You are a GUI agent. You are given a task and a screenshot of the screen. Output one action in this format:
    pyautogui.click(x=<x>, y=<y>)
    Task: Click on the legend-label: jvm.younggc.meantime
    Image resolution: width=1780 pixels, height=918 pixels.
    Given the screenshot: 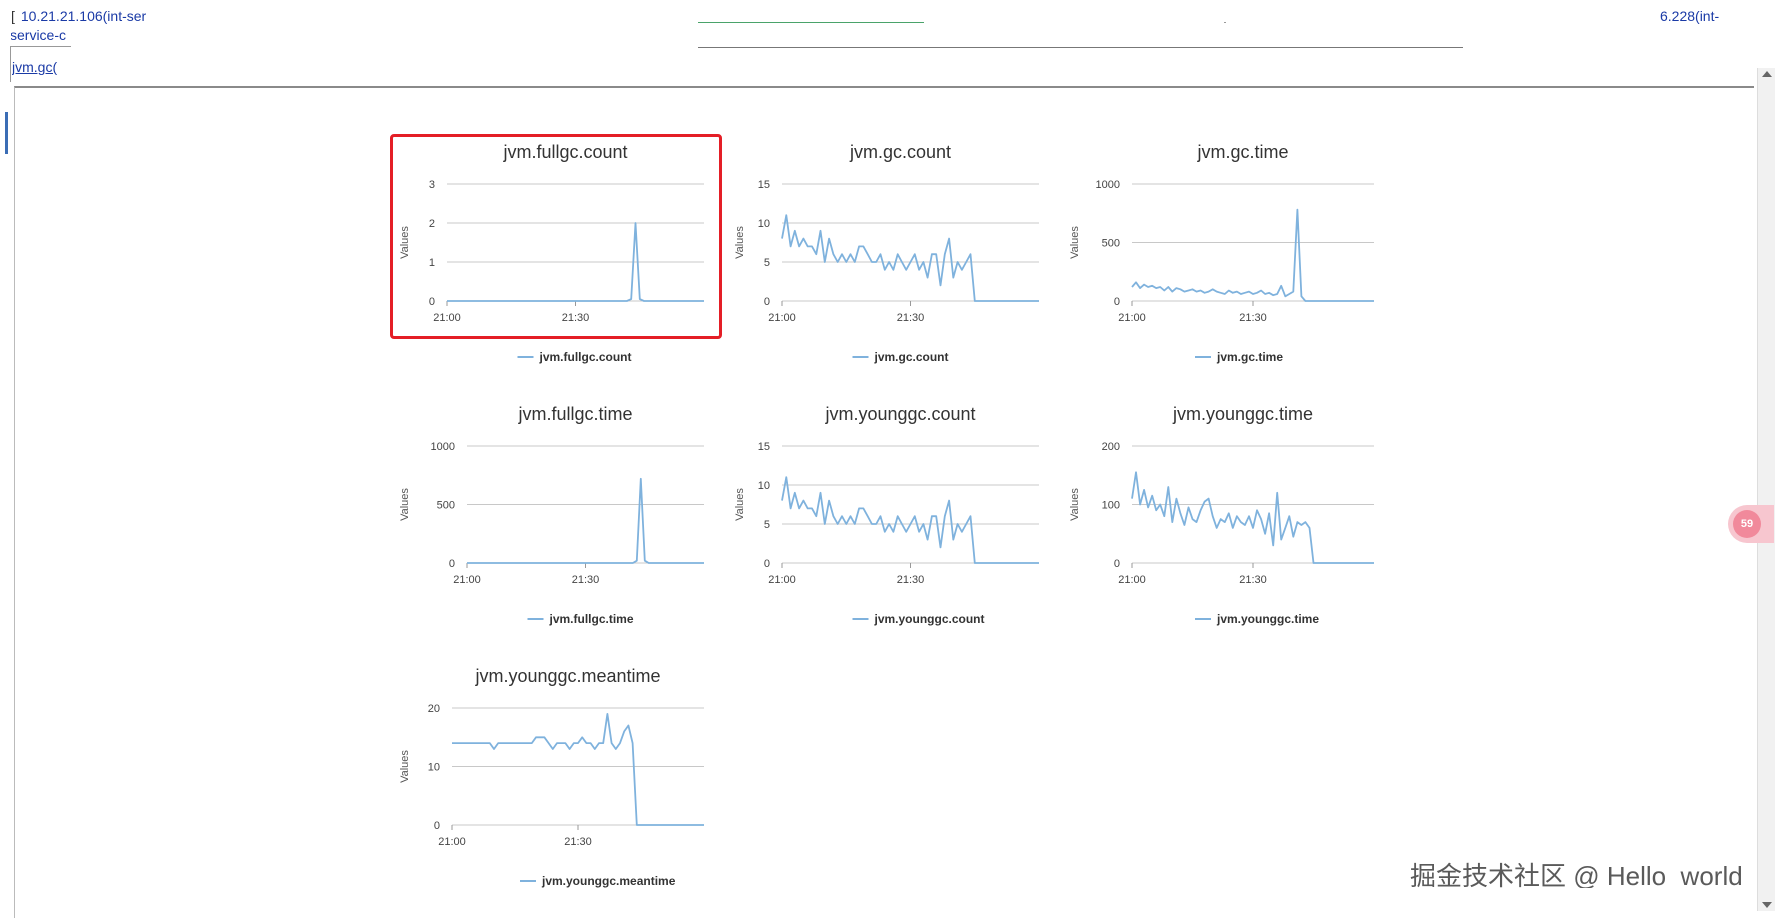 What is the action you would take?
    pyautogui.click(x=608, y=881)
    